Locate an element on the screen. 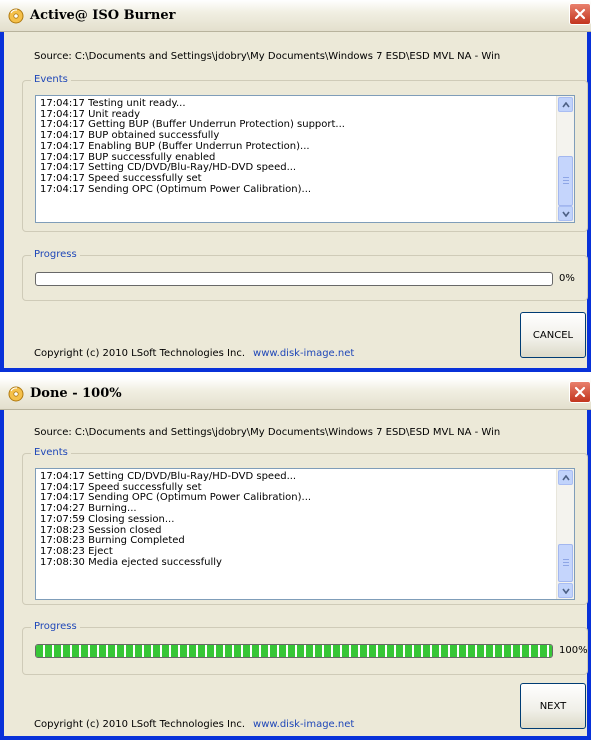 This screenshot has height=740, width=591. cancel-button: CANCEL is located at coordinates (553, 335).